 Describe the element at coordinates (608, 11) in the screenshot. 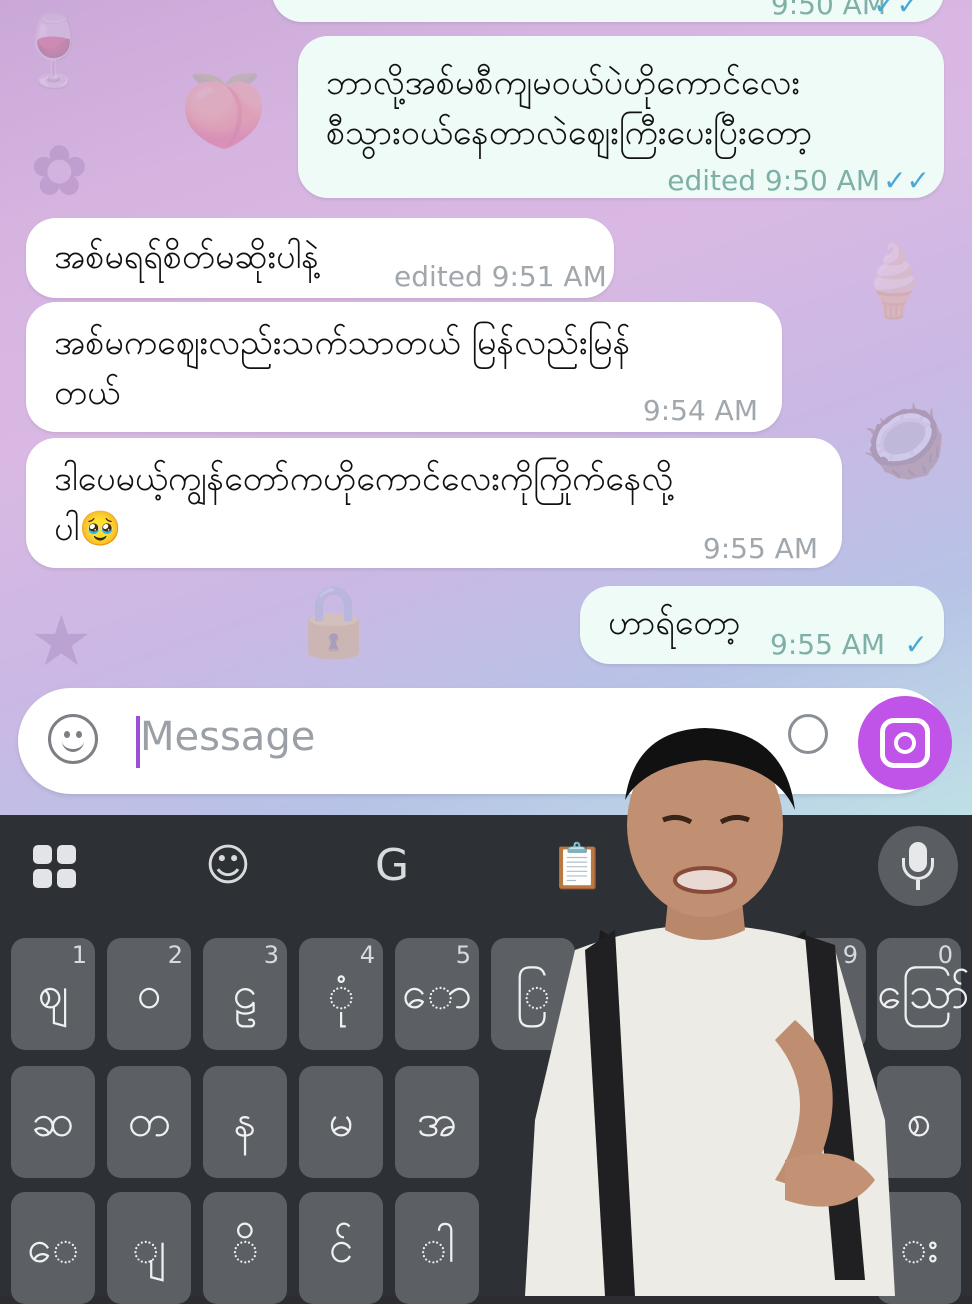

I see `message-bubble-out: 9:50 AM ✓✓` at that location.